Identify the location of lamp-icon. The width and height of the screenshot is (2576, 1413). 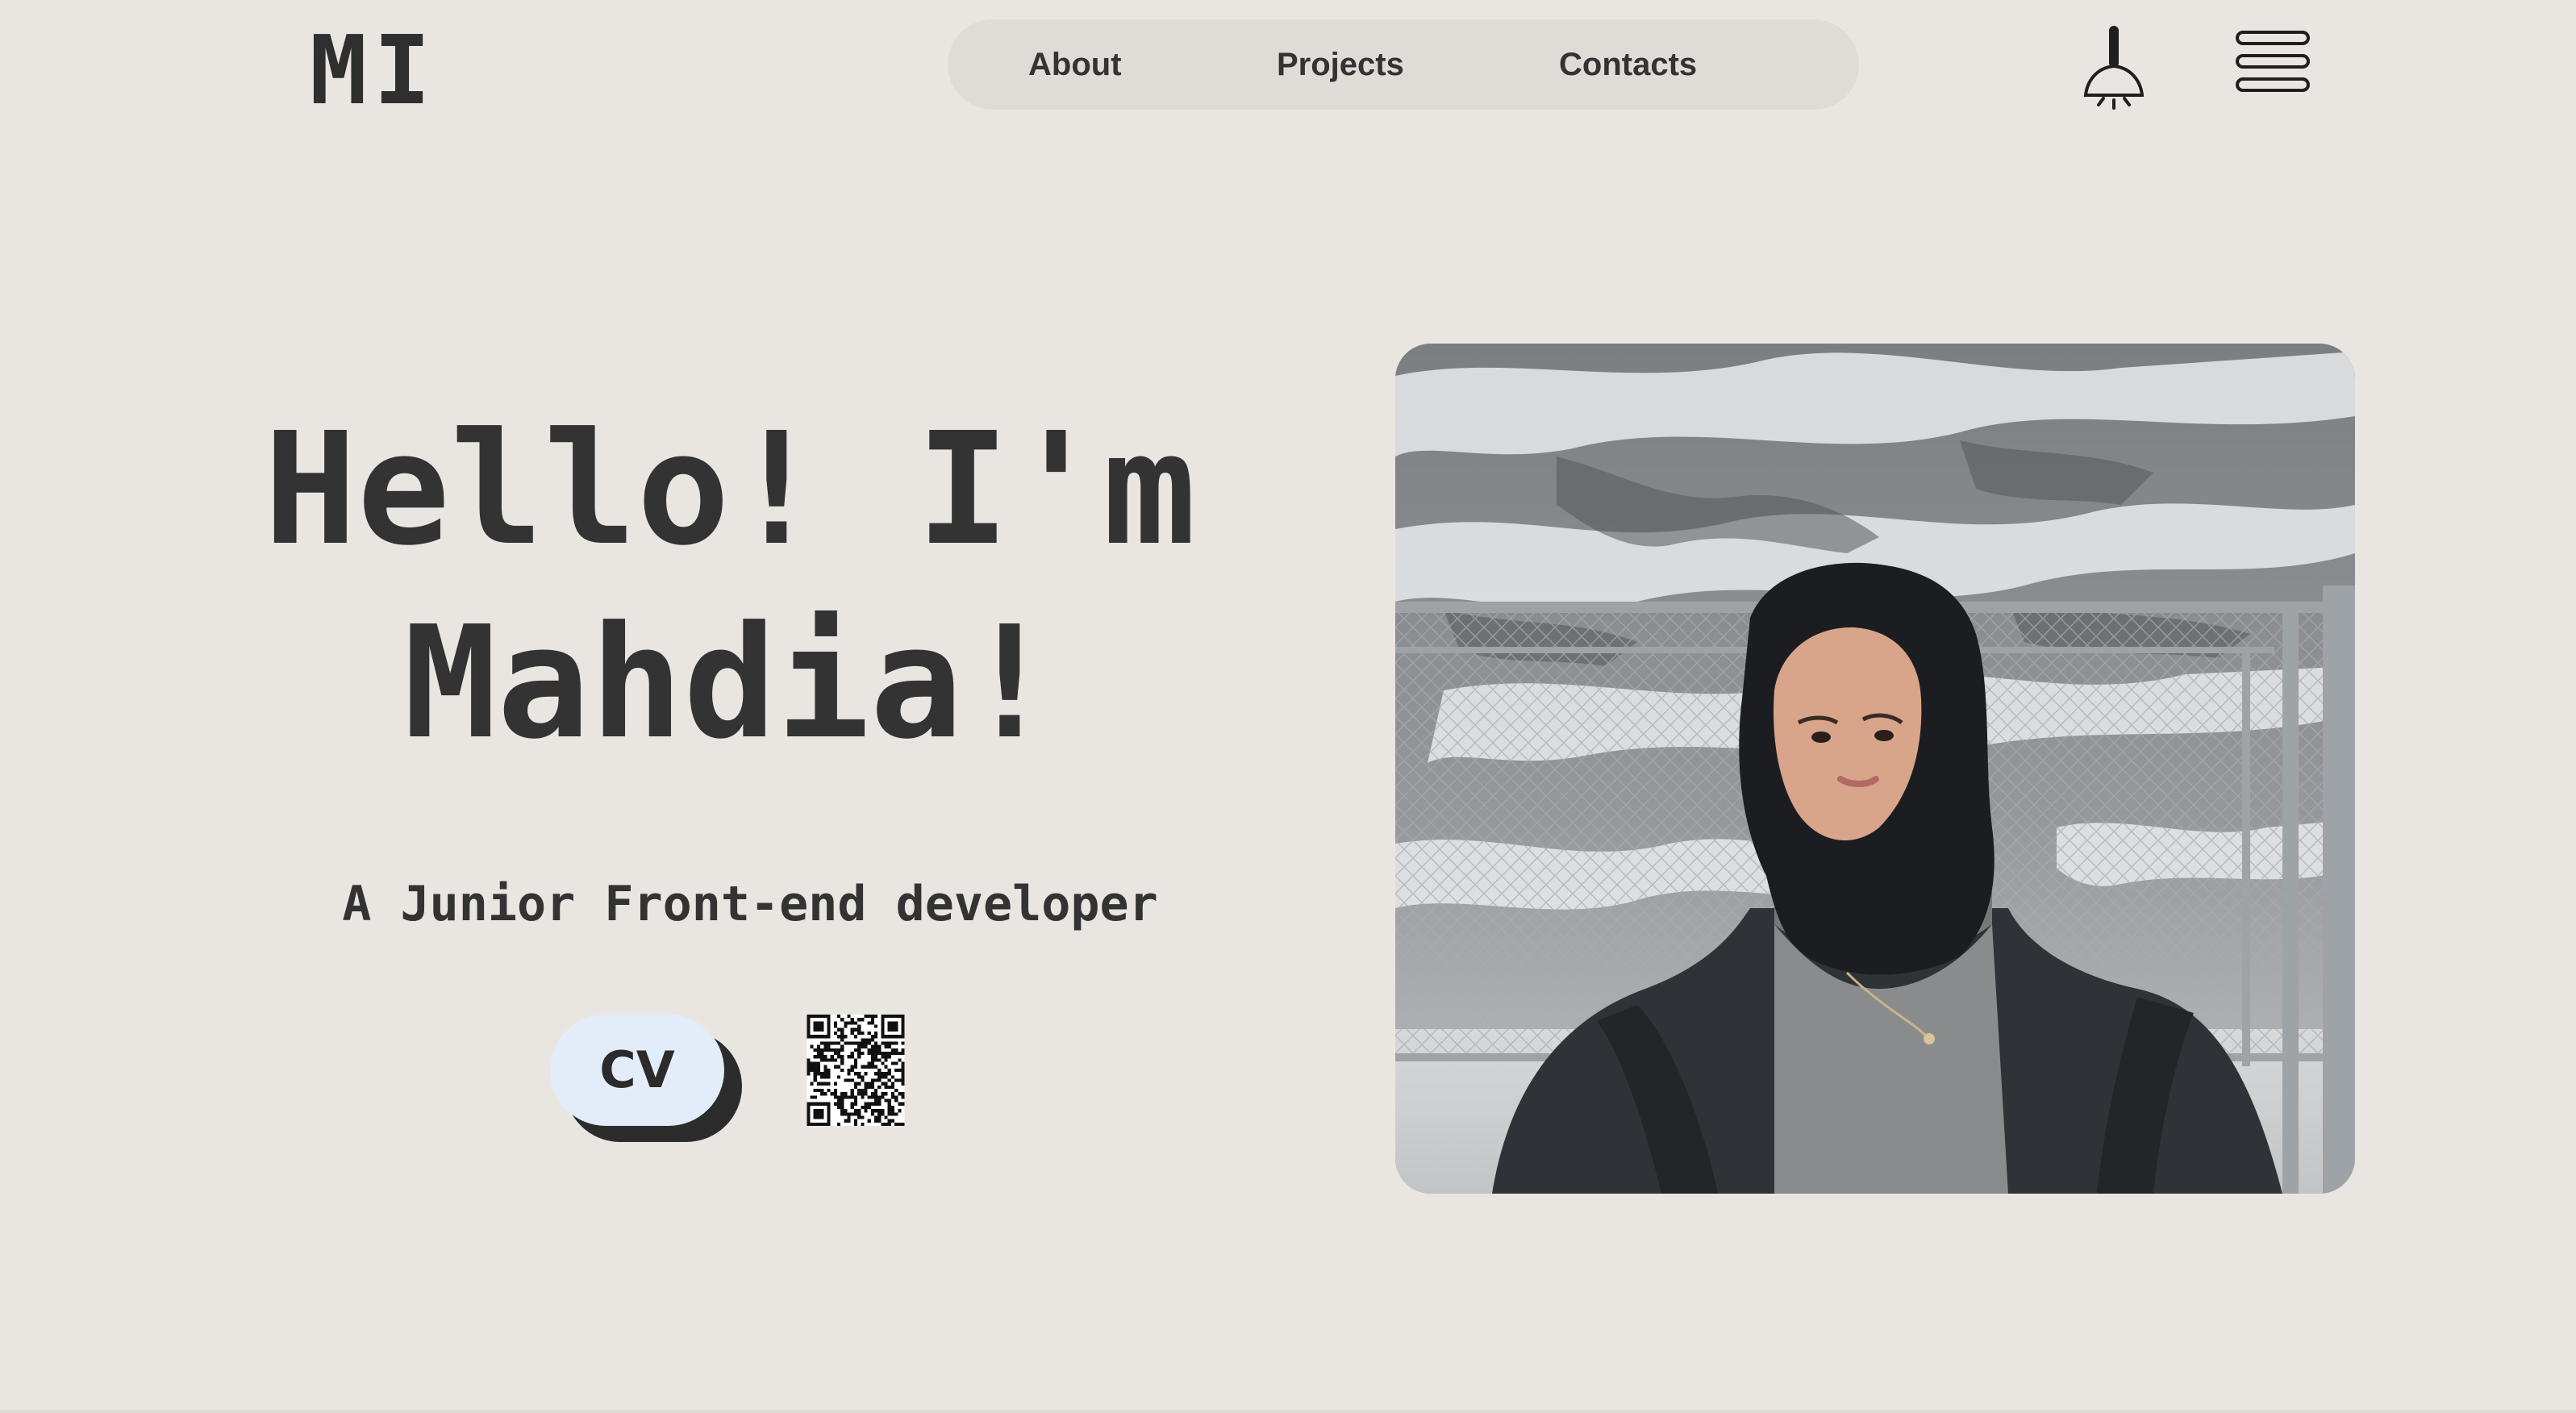
(2114, 69).